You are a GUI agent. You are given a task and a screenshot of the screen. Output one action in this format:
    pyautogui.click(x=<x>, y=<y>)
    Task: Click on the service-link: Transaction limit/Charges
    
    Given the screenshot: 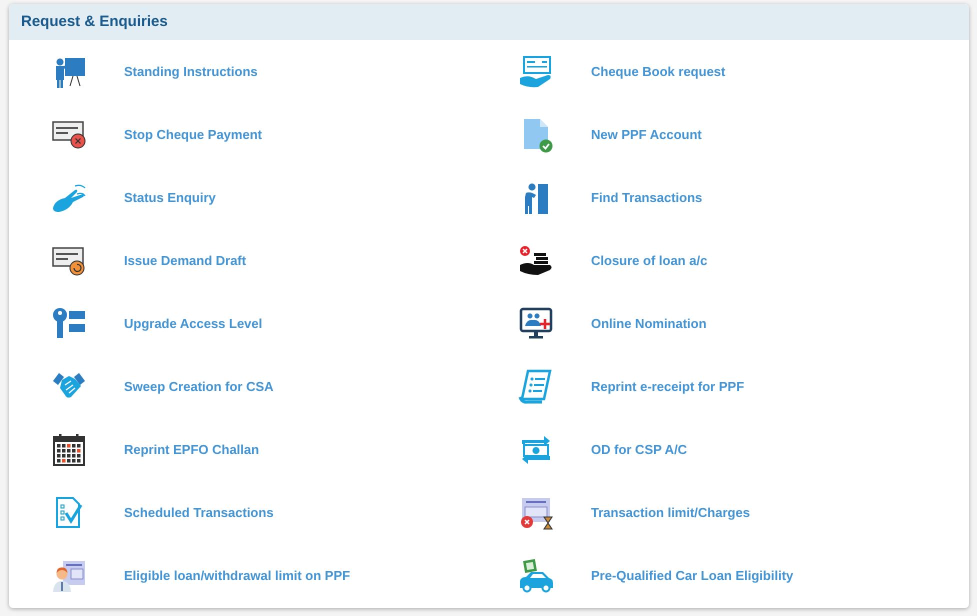 What is the action you would take?
    pyautogui.click(x=670, y=512)
    